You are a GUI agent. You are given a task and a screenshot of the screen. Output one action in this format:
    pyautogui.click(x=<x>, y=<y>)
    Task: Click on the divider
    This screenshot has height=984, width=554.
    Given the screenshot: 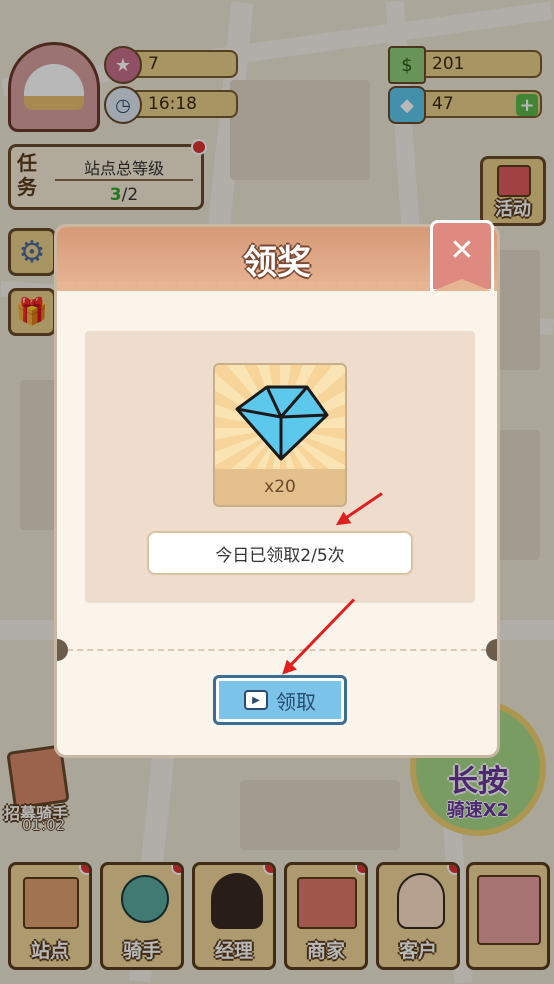 What is the action you would take?
    pyautogui.click(x=277, y=650)
    